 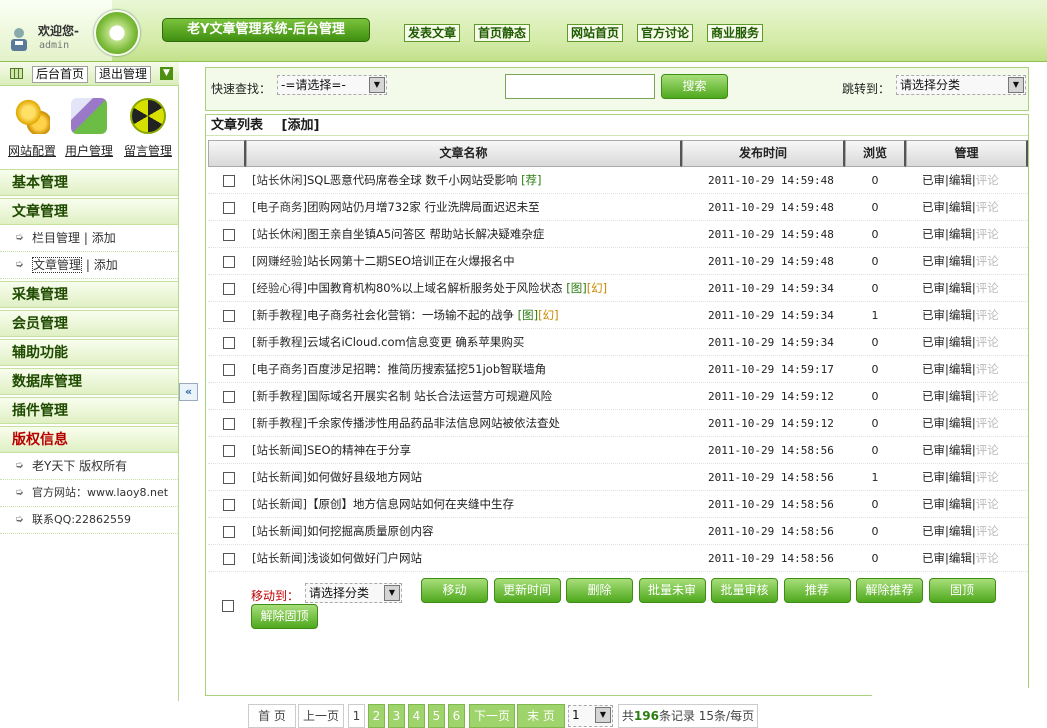 What do you see at coordinates (353, 593) in the screenshot?
I see `move-category-select: 请选择分类 ▼` at bounding box center [353, 593].